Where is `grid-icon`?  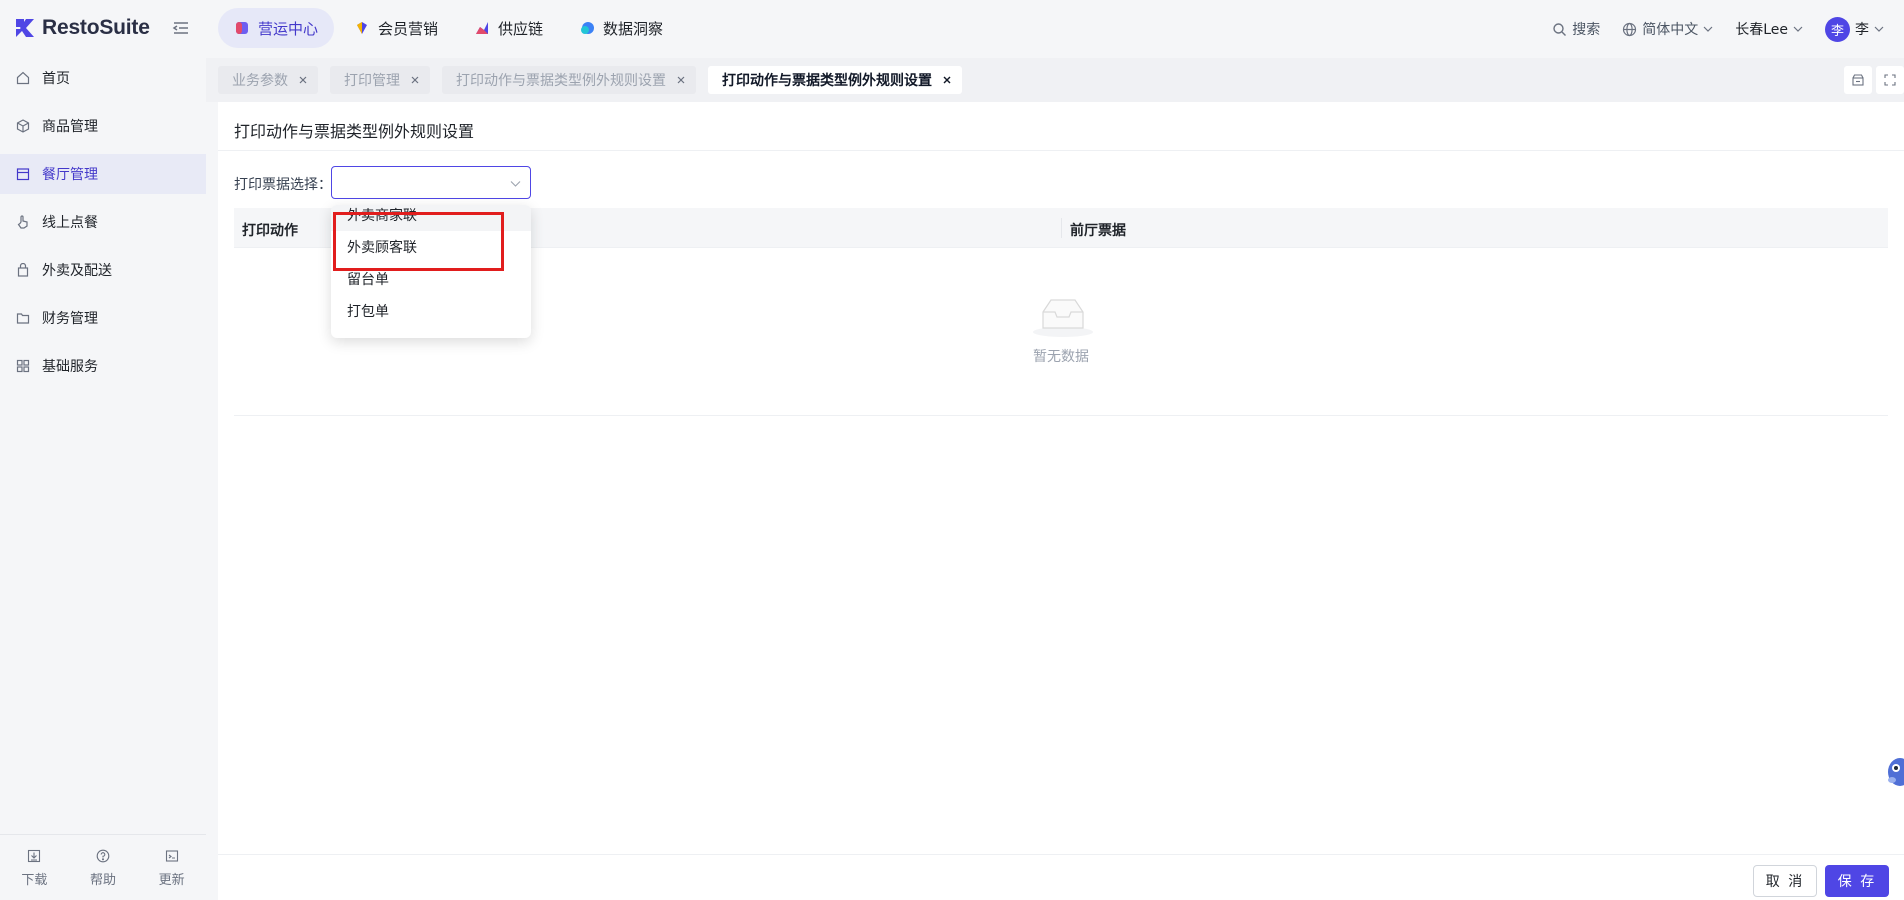 grid-icon is located at coordinates (23, 366).